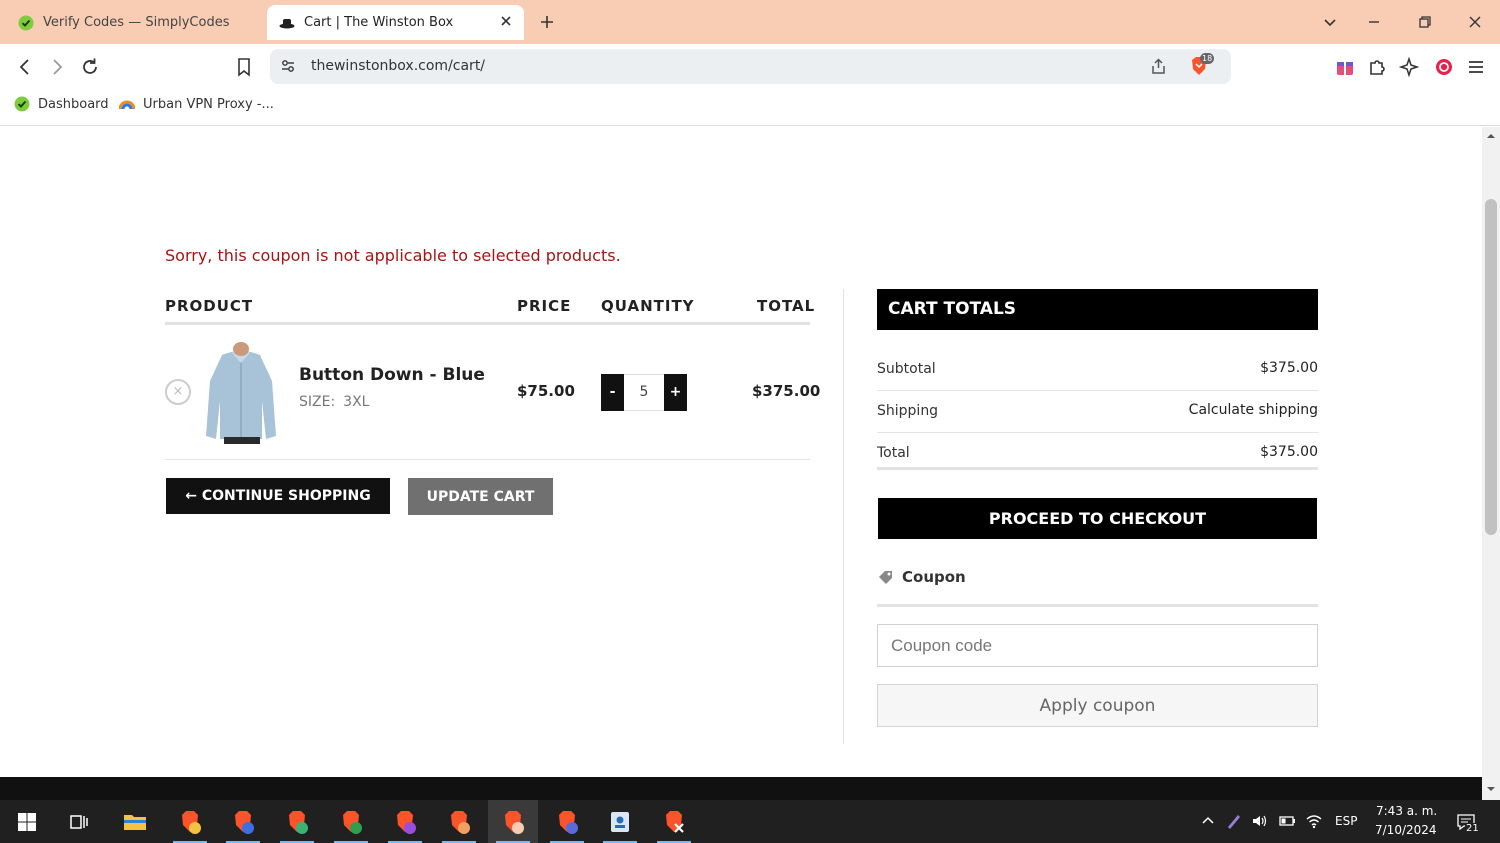 This screenshot has width=1500, height=843. What do you see at coordinates (398, 66) in the screenshot?
I see `url-text: thewinstonbox.com/cart/` at bounding box center [398, 66].